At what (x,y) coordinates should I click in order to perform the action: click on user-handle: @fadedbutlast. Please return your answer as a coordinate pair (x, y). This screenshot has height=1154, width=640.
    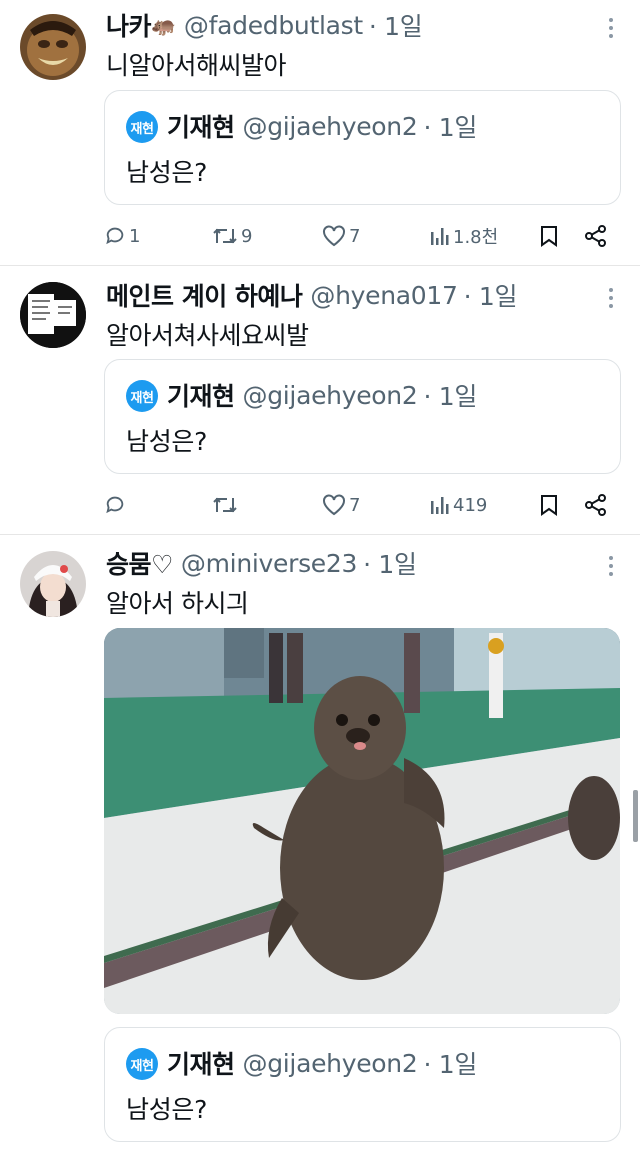
    Looking at the image, I should click on (273, 25).